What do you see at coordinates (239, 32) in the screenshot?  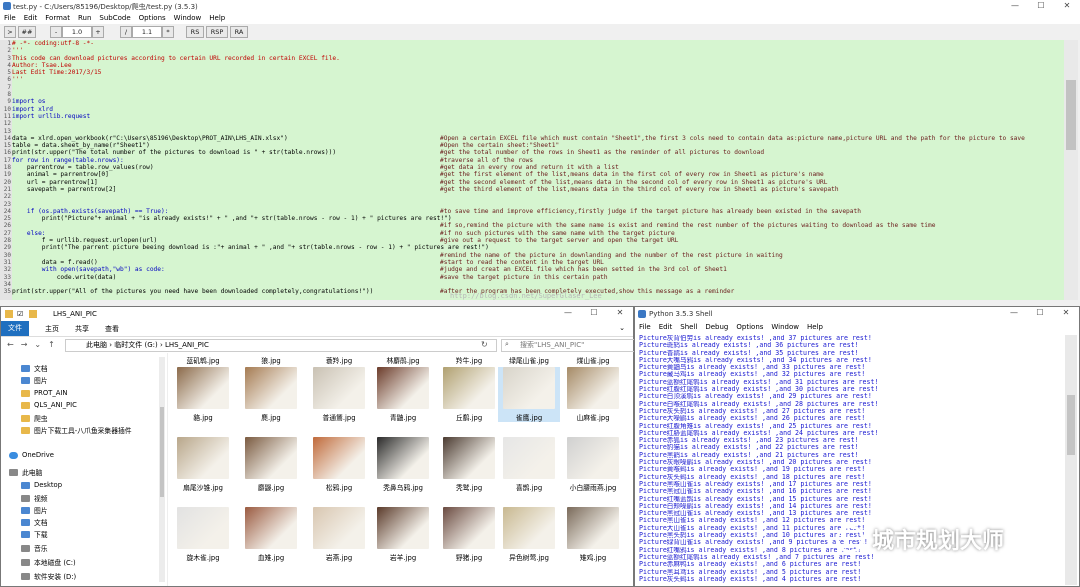 I see `ra-button: RA` at bounding box center [239, 32].